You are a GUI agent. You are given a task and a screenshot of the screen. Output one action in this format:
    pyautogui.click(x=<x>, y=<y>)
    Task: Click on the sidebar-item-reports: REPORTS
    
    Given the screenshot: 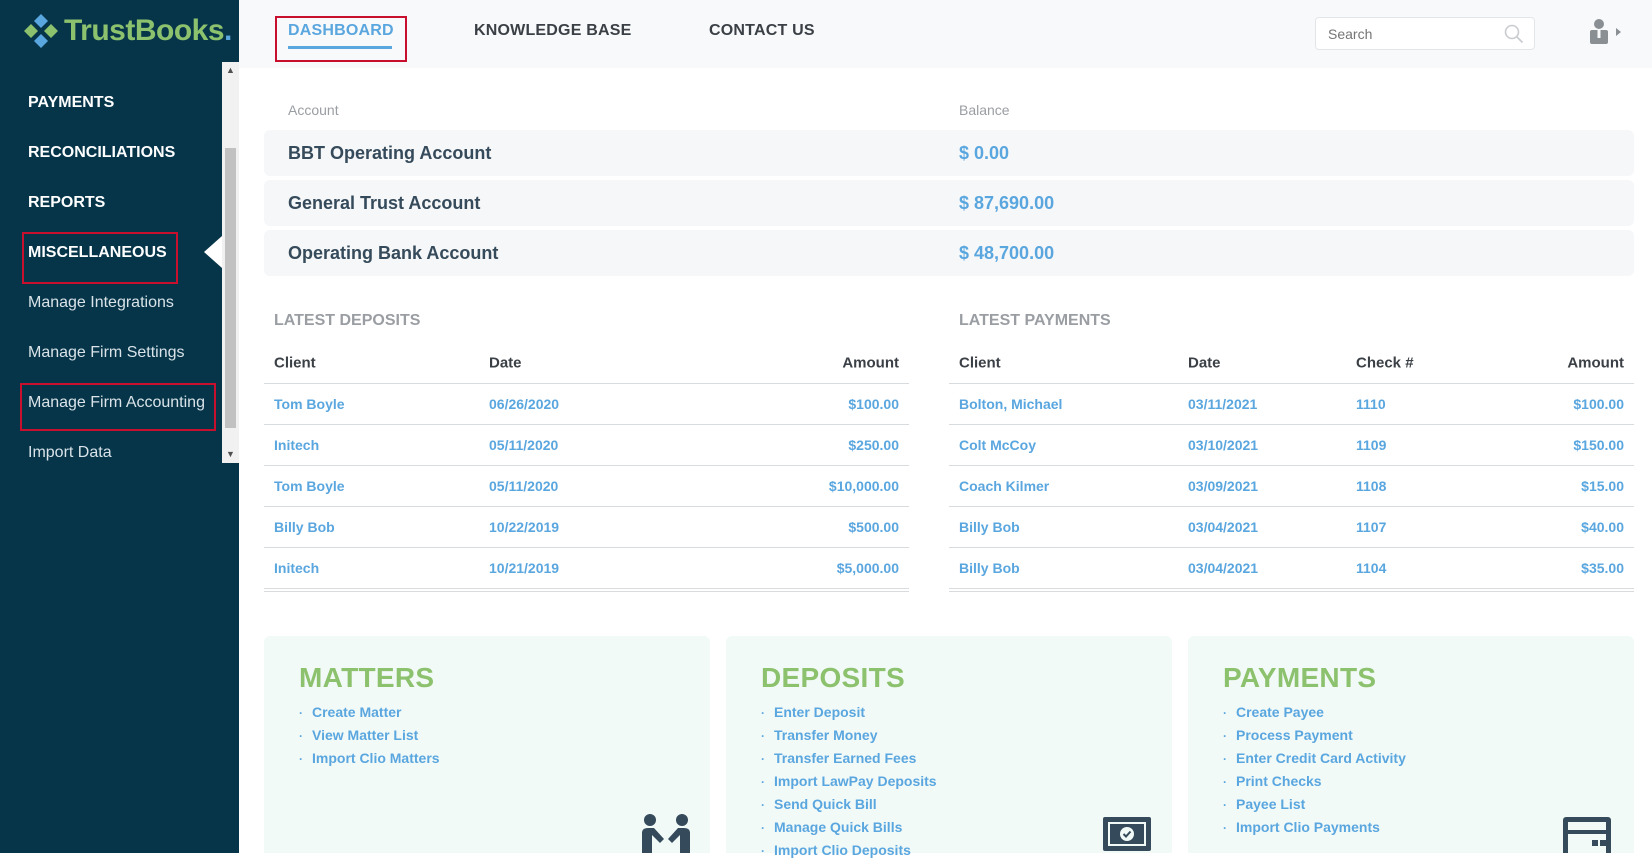 What is the action you would take?
    pyautogui.click(x=111, y=203)
    